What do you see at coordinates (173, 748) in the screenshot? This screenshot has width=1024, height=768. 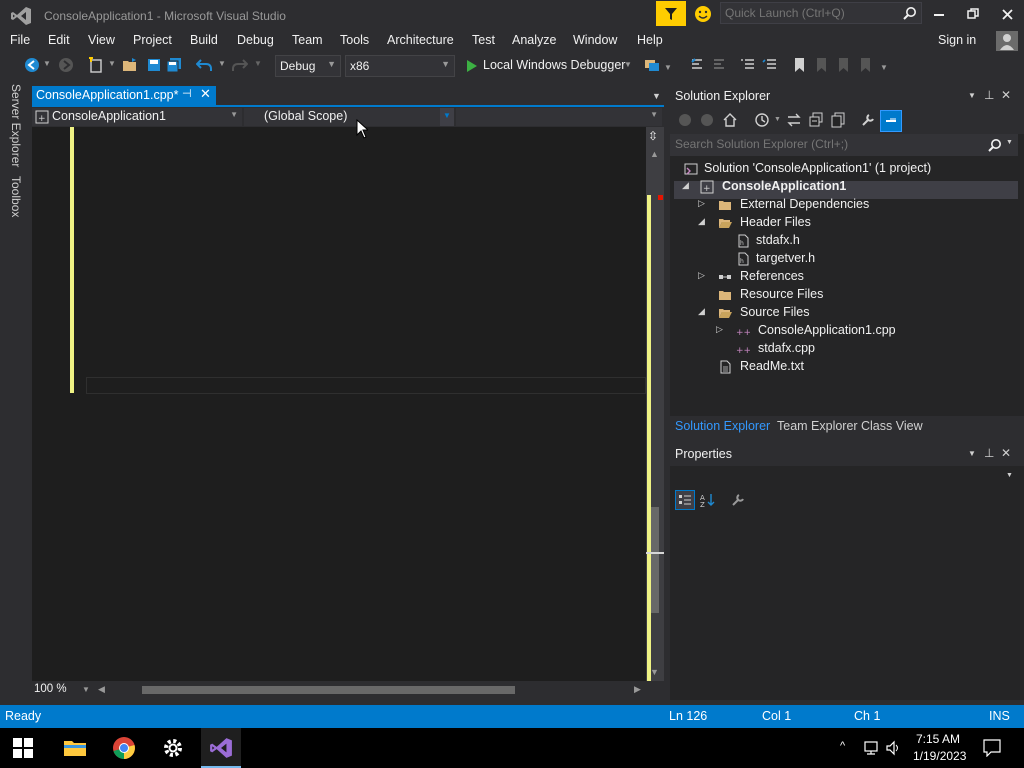 I see `settings-gear-icon` at bounding box center [173, 748].